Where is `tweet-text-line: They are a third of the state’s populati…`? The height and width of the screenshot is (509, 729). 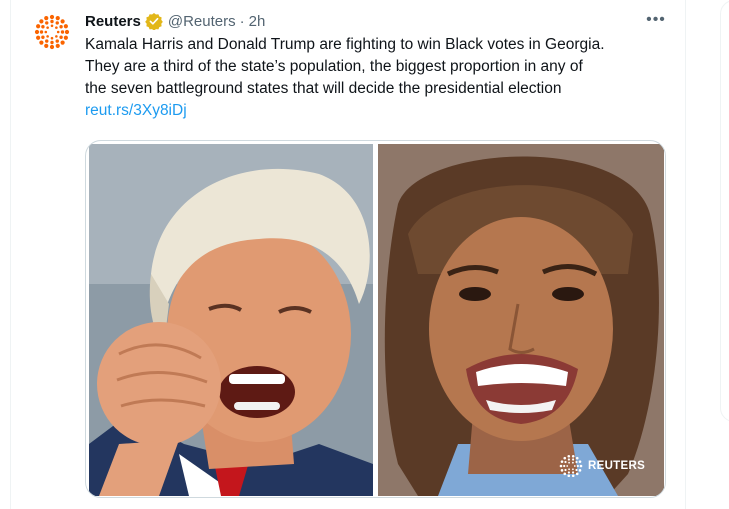 tweet-text-line: They are a third of the state’s populati… is located at coordinates (334, 66).